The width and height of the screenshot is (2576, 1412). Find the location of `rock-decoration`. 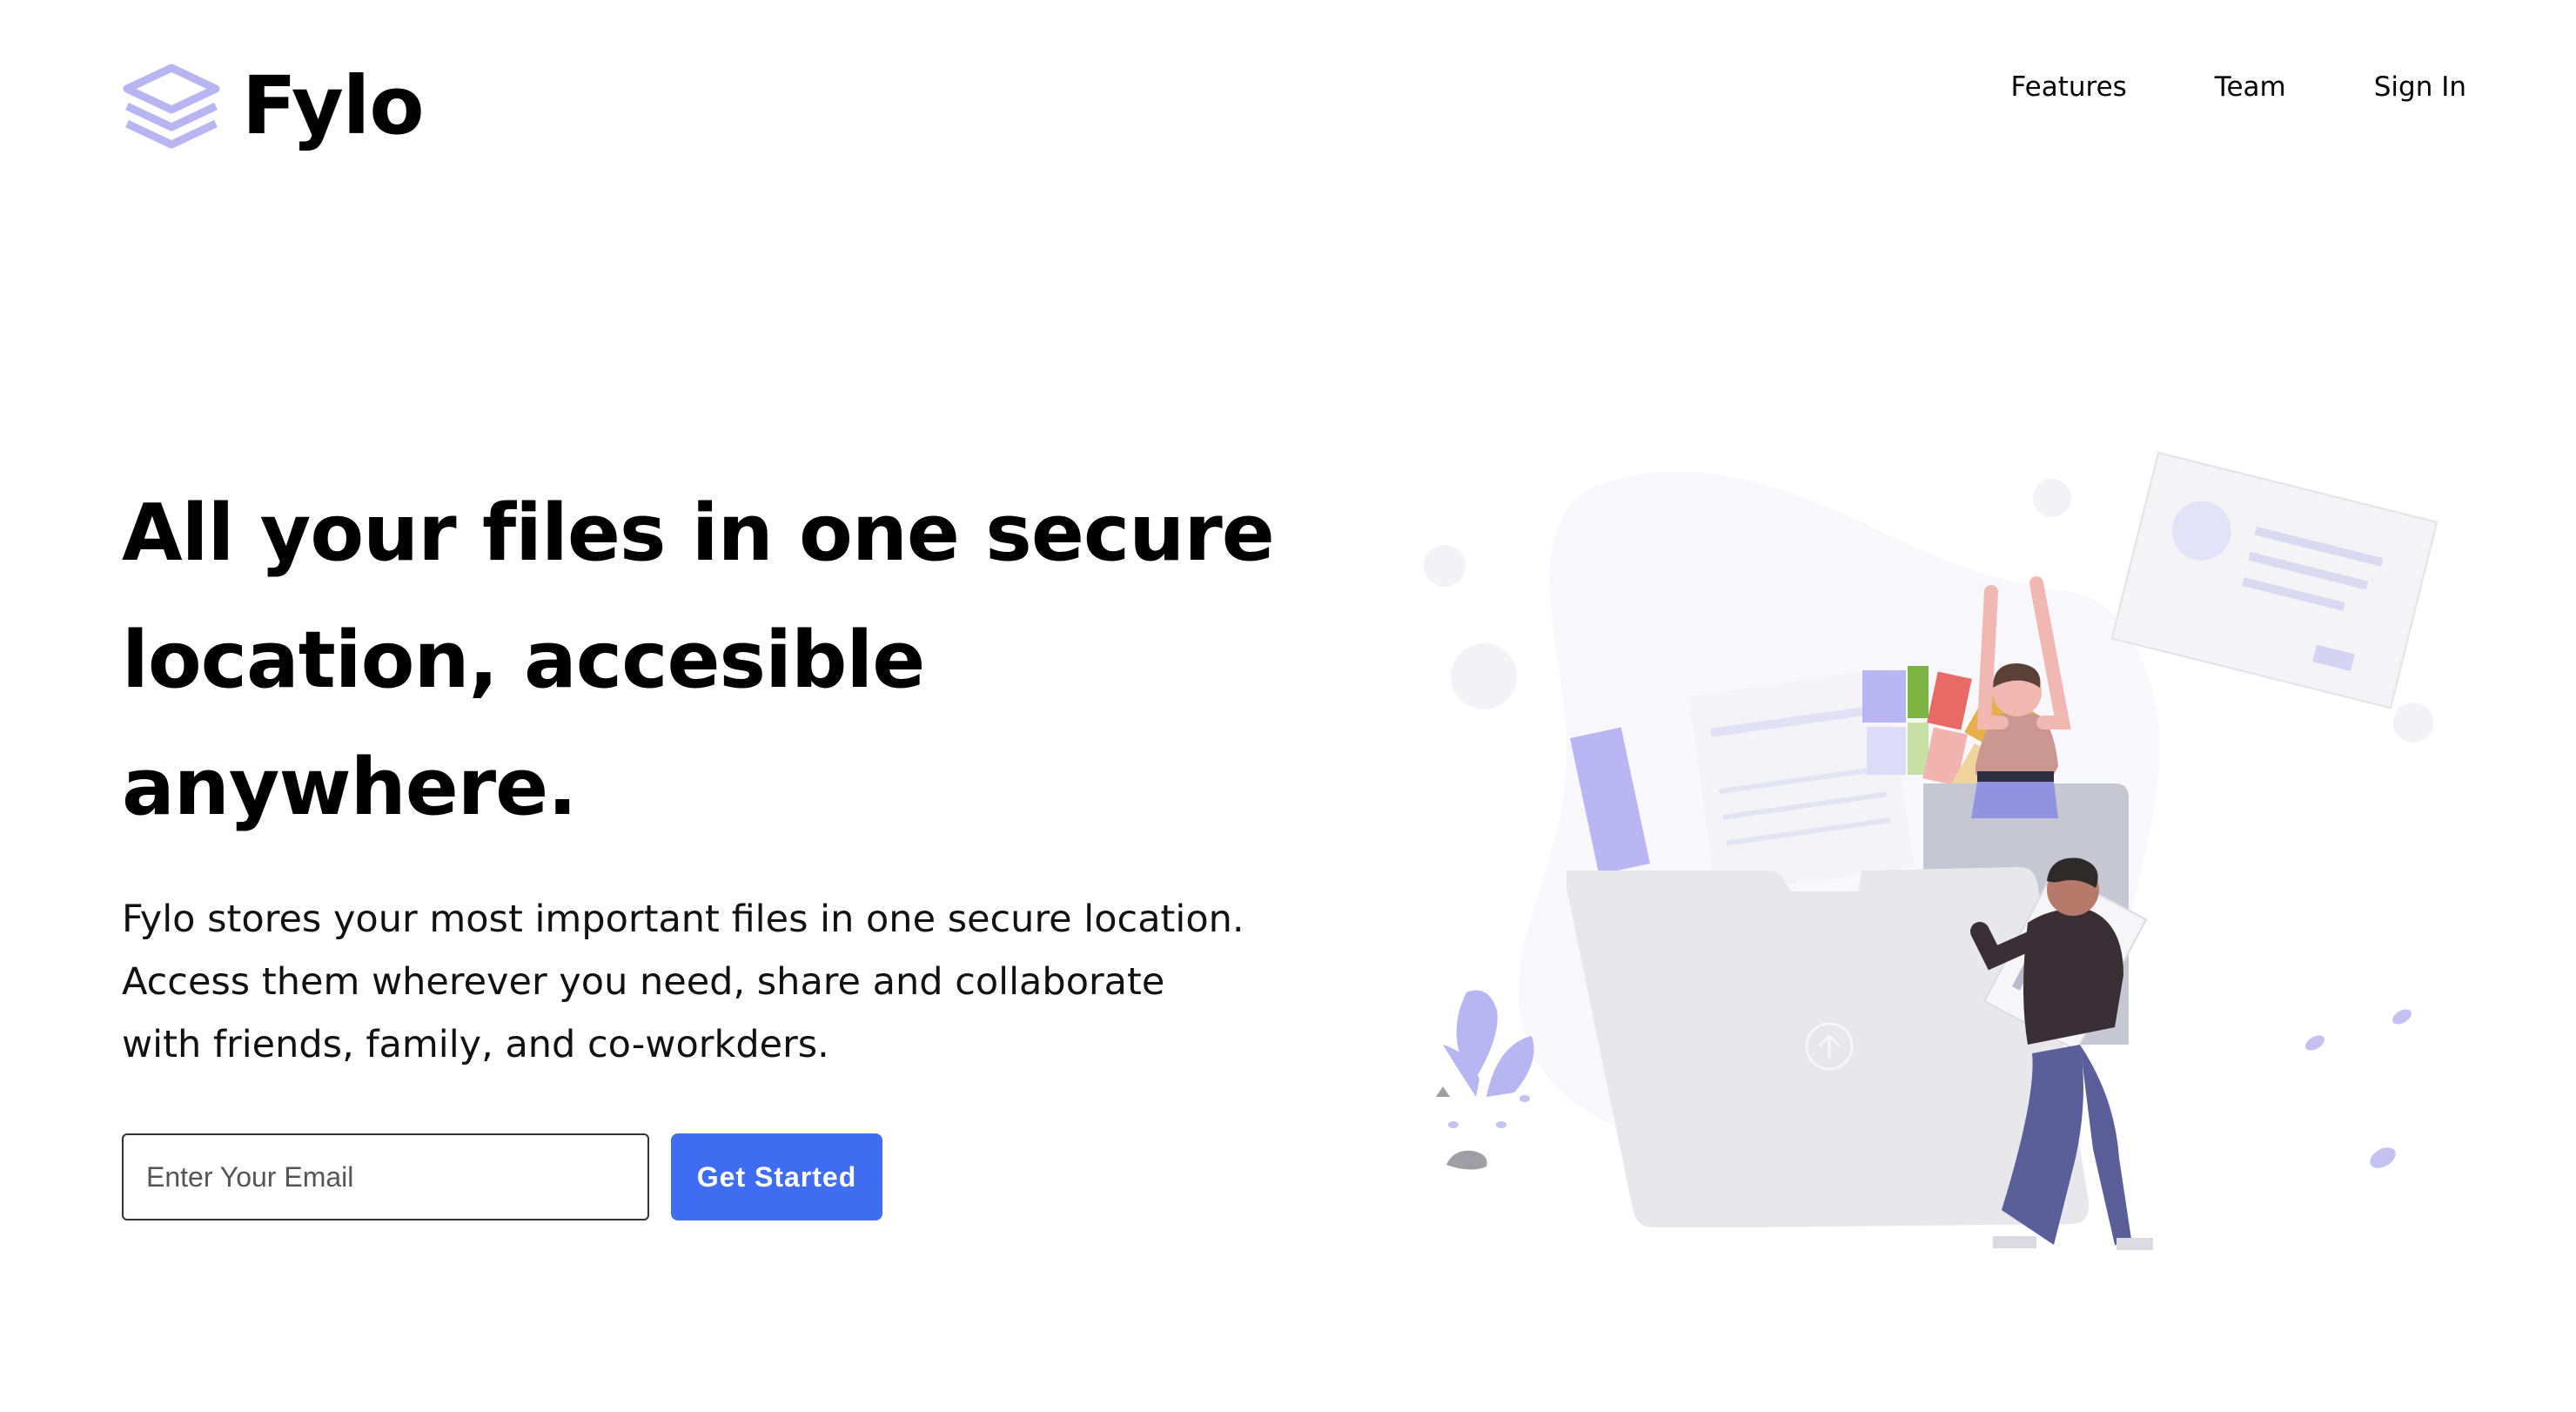

rock-decoration is located at coordinates (1466, 1160).